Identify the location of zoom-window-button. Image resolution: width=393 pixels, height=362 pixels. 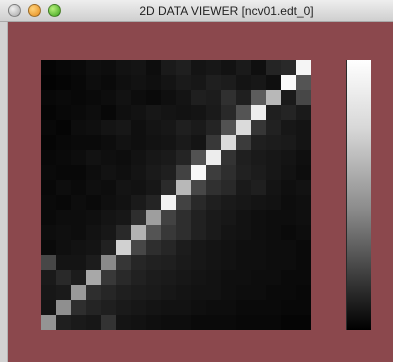
(54, 10).